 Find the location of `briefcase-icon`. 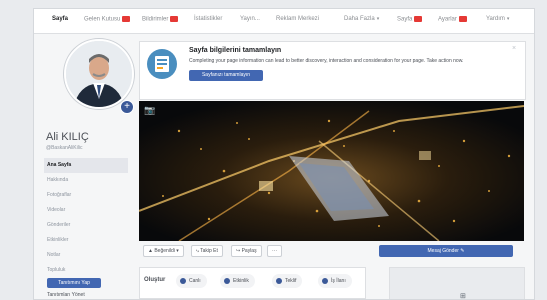

briefcase-icon is located at coordinates (325, 280).